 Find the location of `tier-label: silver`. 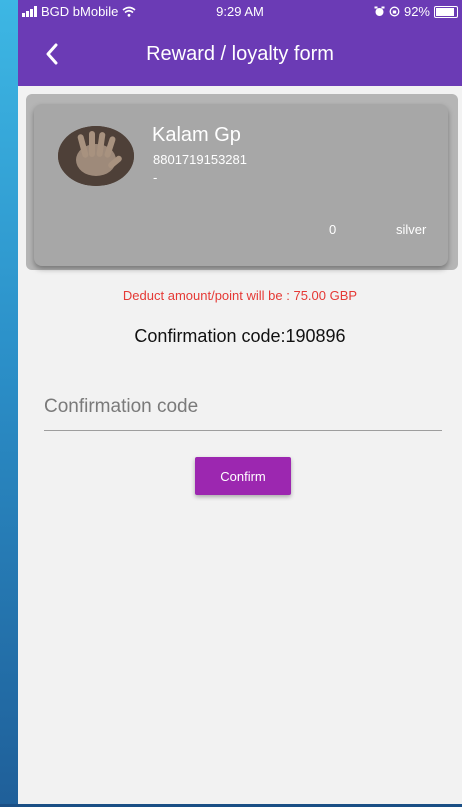

tier-label: silver is located at coordinates (411, 229).